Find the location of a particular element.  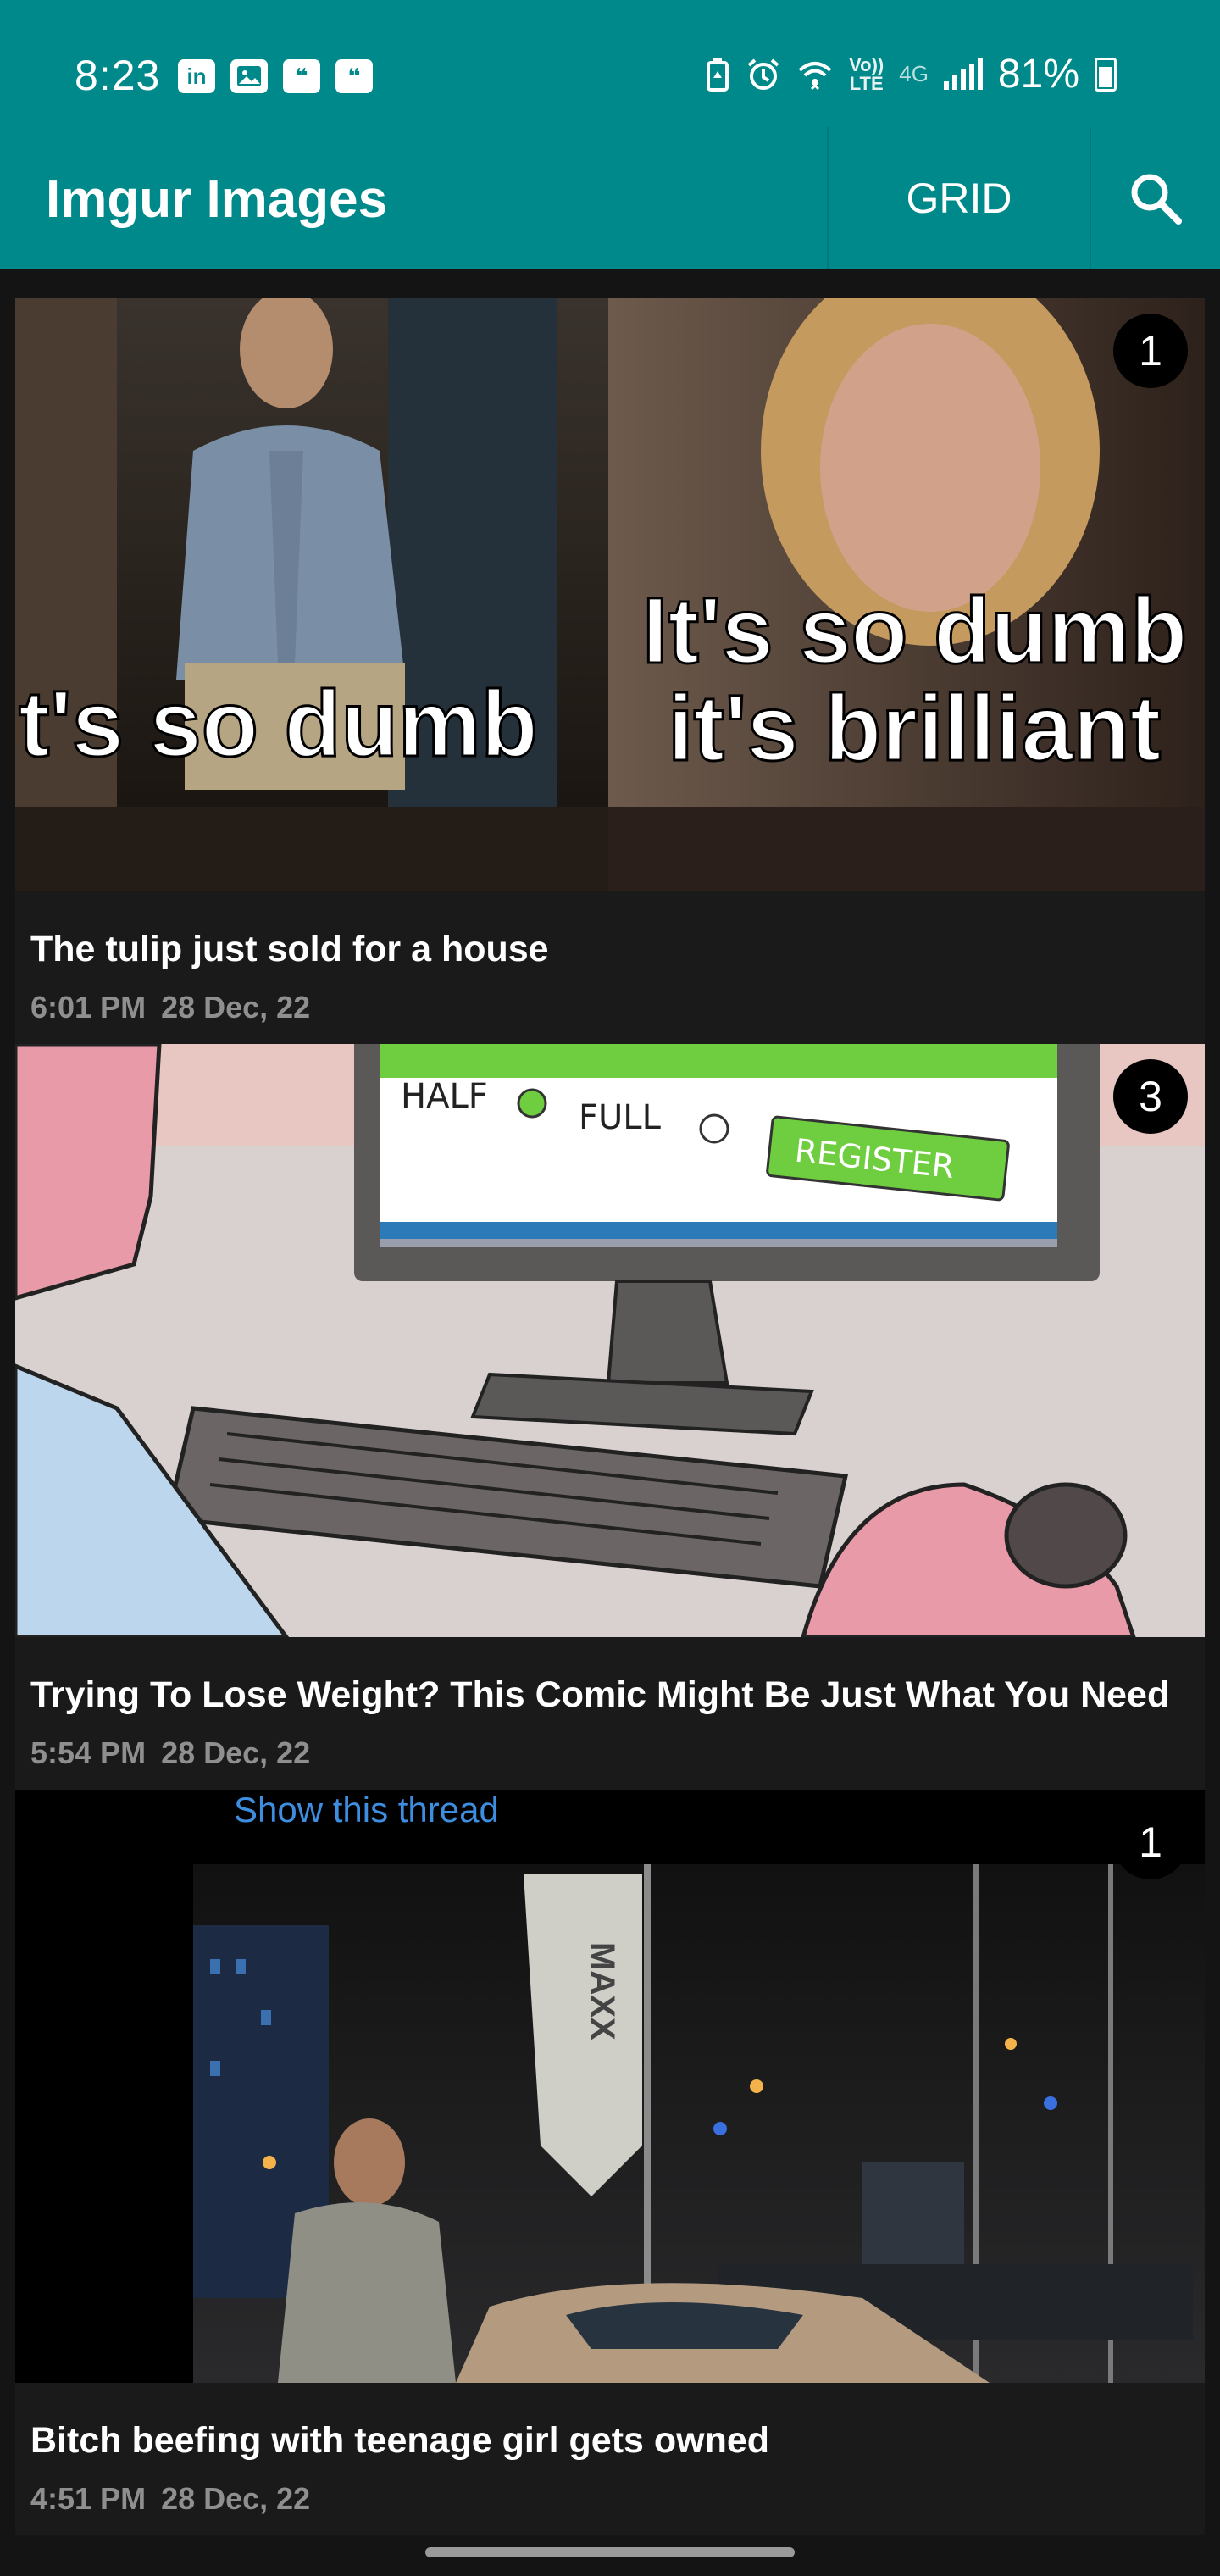

battery-percentage: 81% is located at coordinates (1038, 74).